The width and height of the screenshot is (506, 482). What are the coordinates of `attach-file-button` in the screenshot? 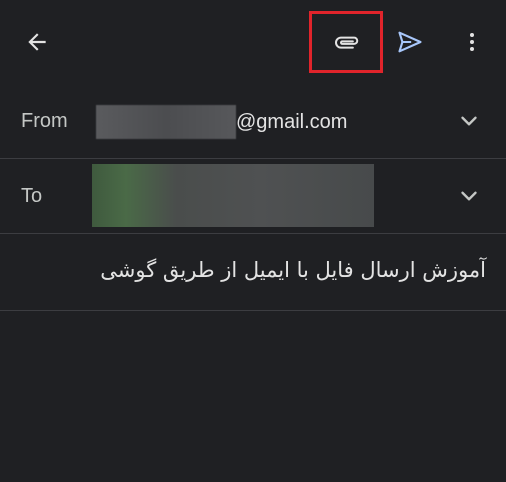 It's located at (346, 42).